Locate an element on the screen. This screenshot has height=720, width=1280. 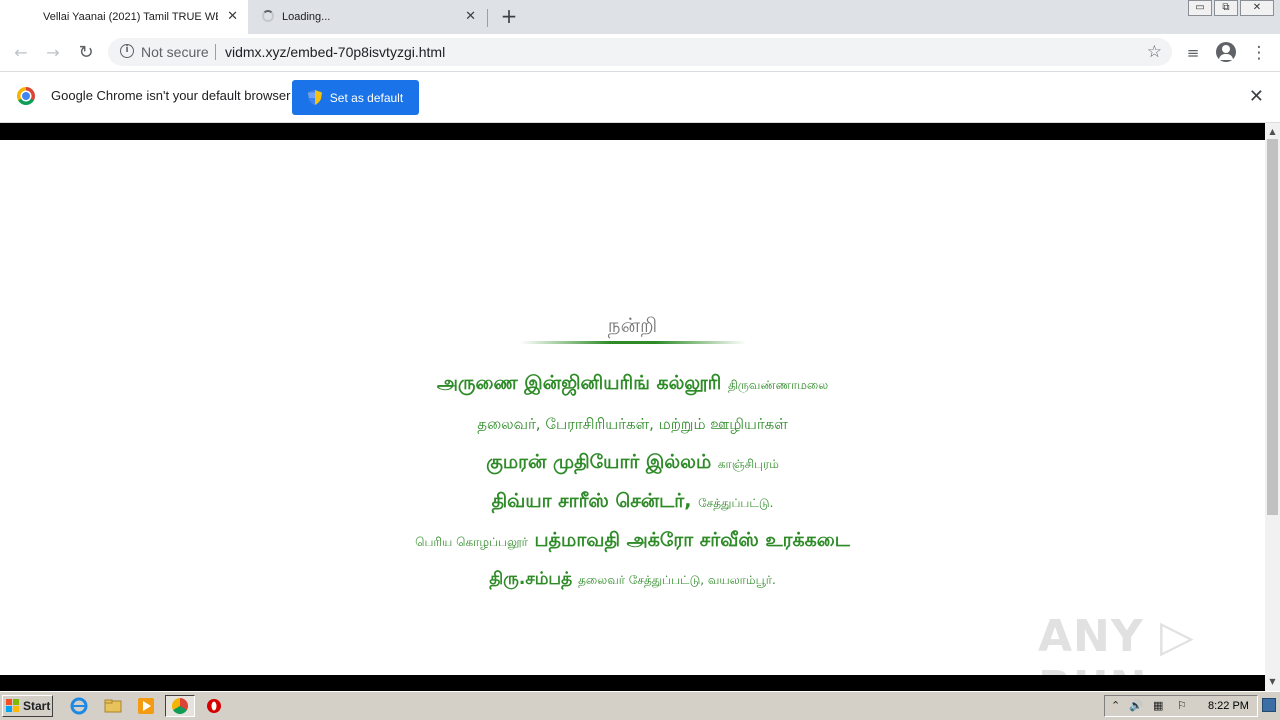
chrome-taskbar-button is located at coordinates (180, 706).